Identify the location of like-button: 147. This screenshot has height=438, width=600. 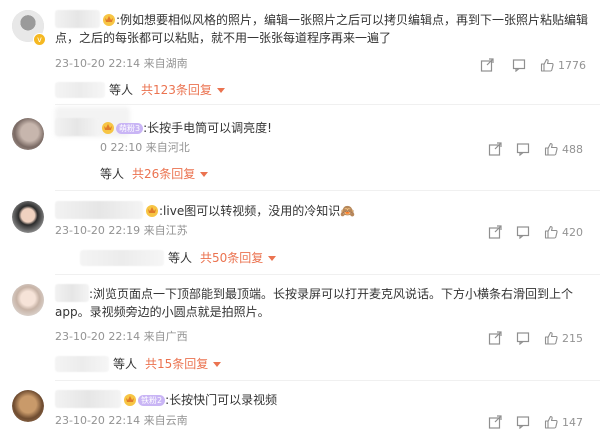
(563, 422).